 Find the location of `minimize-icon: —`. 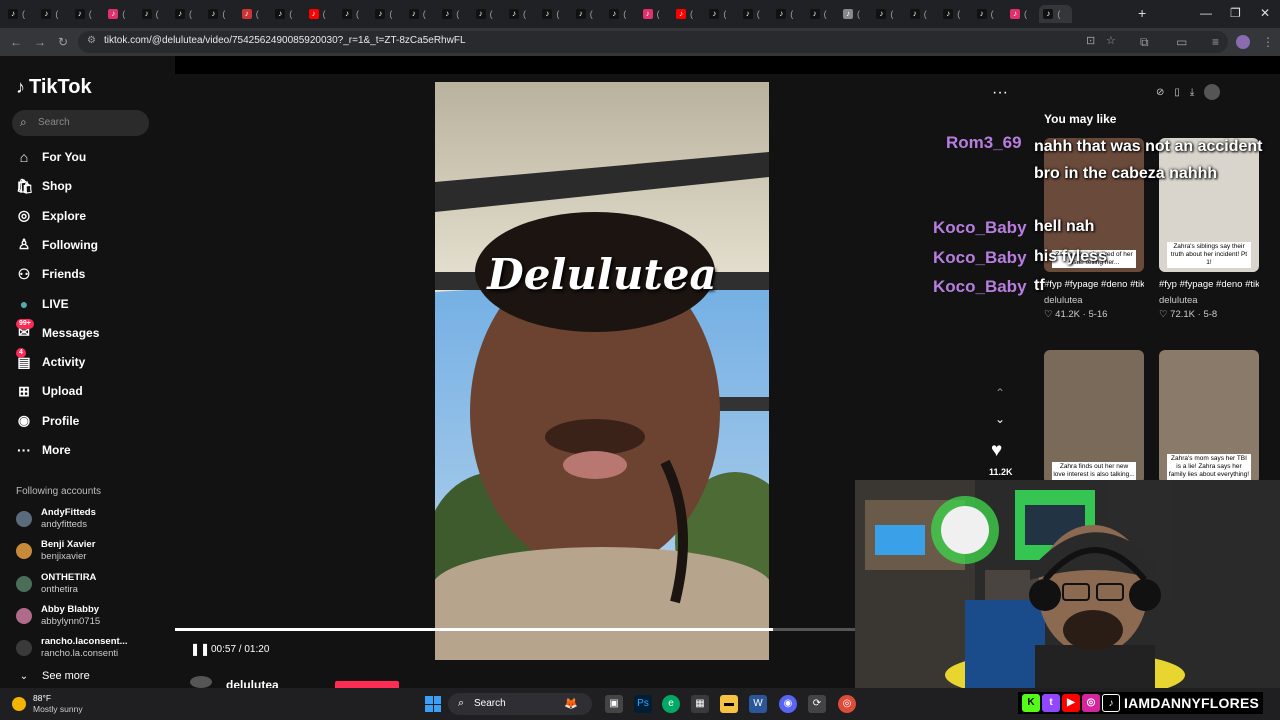

minimize-icon: — is located at coordinates (1206, 13).